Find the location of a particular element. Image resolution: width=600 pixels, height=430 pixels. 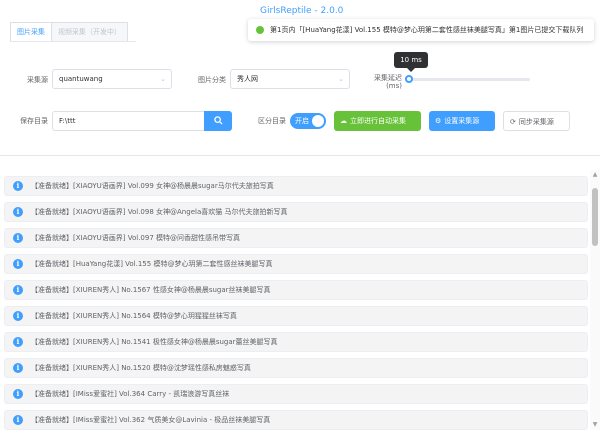

delay-unit: (ms) is located at coordinates (394, 86).